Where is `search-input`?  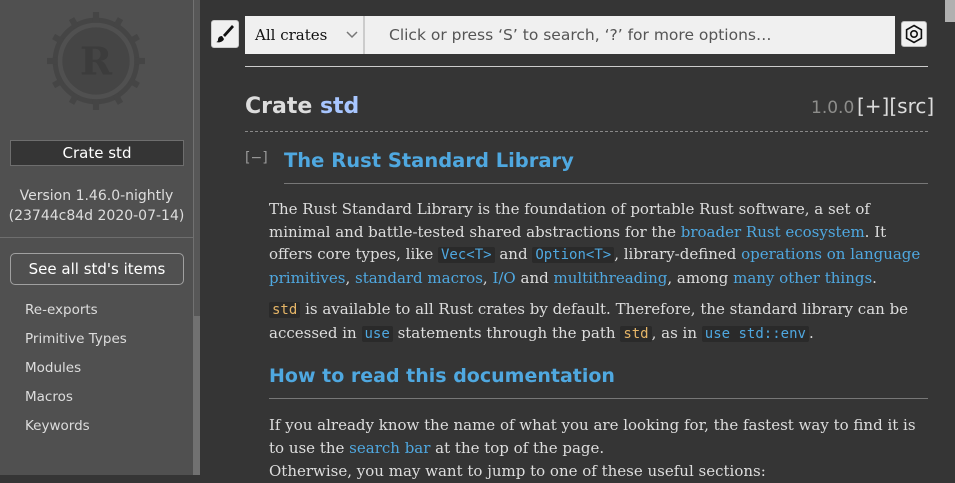 search-input is located at coordinates (639, 35).